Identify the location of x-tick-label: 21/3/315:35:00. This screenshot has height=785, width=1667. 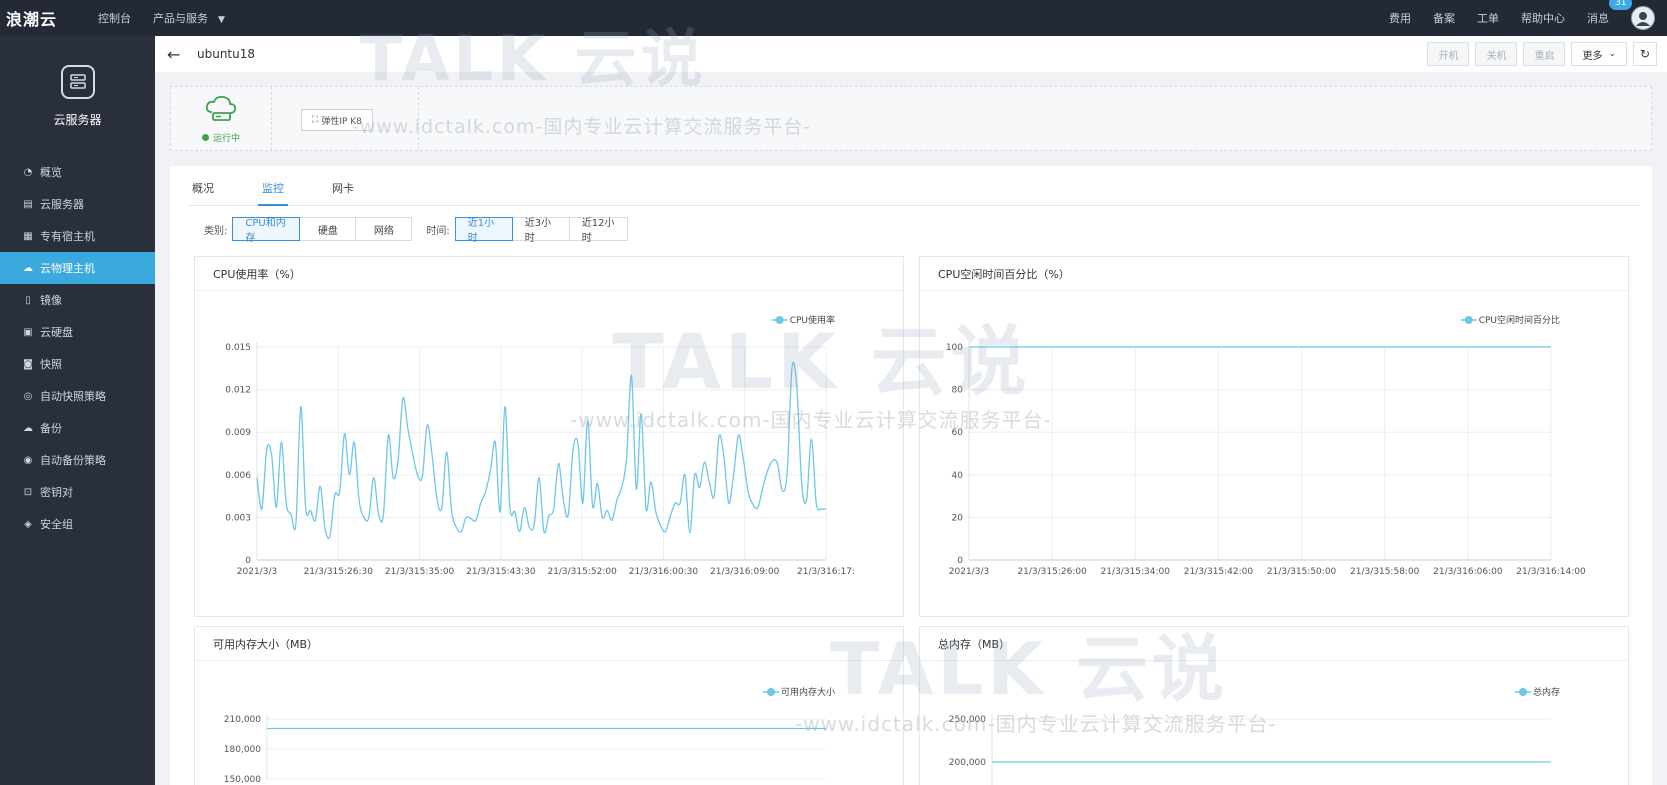
(420, 572).